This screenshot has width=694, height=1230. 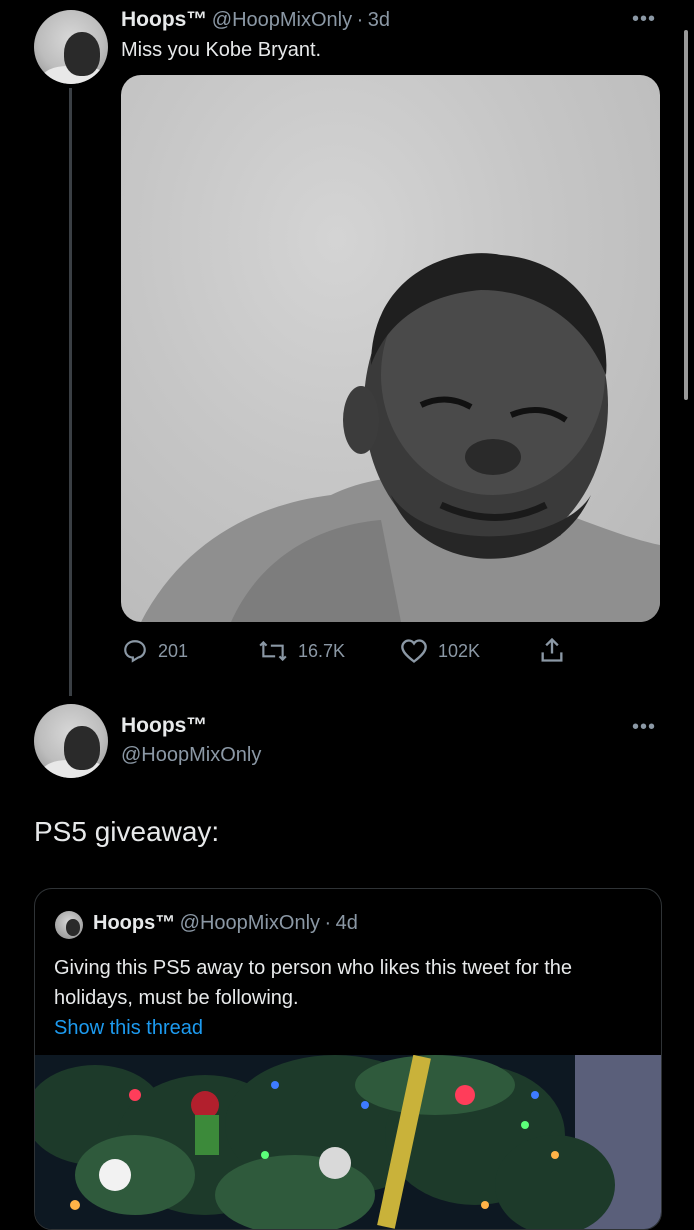 I want to click on reply-button: 201, so click(x=155, y=651).